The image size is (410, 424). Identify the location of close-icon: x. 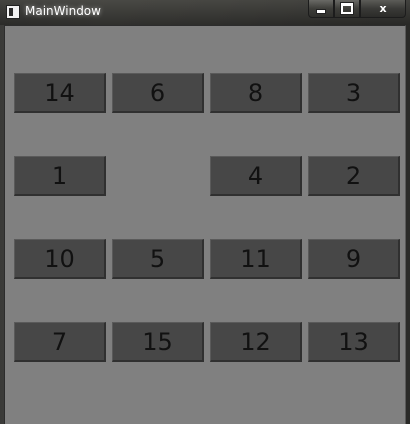
(383, 8).